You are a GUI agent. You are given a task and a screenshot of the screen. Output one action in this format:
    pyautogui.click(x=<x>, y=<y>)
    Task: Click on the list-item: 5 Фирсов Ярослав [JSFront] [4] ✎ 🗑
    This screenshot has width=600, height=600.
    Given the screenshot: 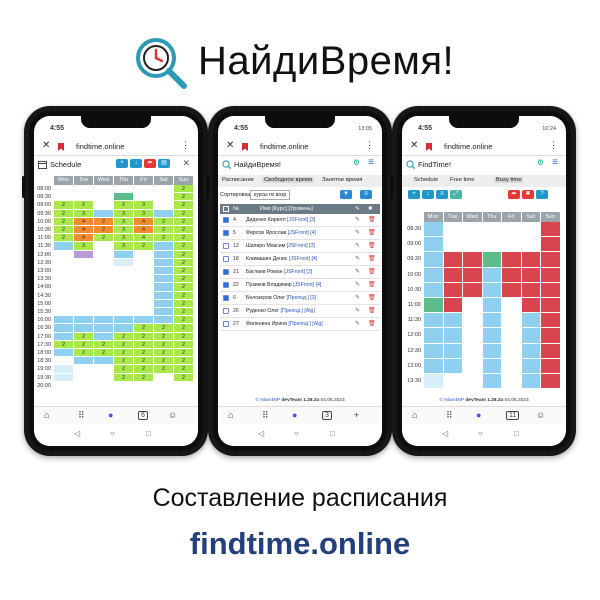 What is the action you would take?
    pyautogui.click(x=300, y=233)
    